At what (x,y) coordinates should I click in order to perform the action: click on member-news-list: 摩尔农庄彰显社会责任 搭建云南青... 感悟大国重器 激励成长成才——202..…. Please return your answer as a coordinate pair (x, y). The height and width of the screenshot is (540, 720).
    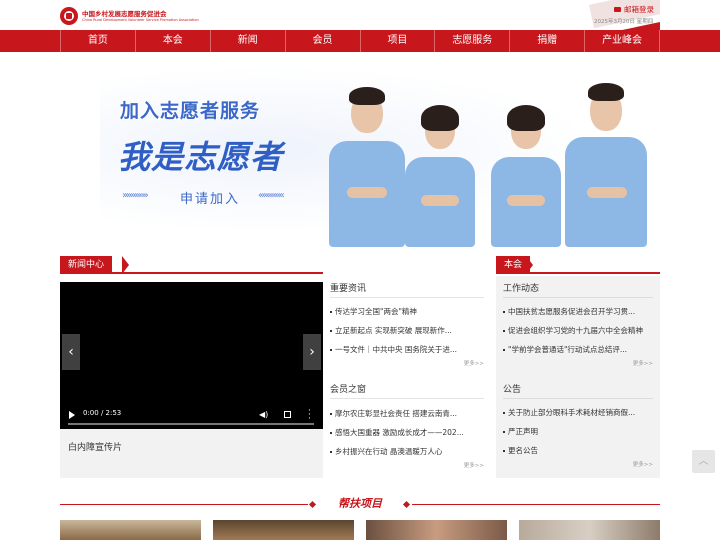
    Looking at the image, I should click on (407, 432).